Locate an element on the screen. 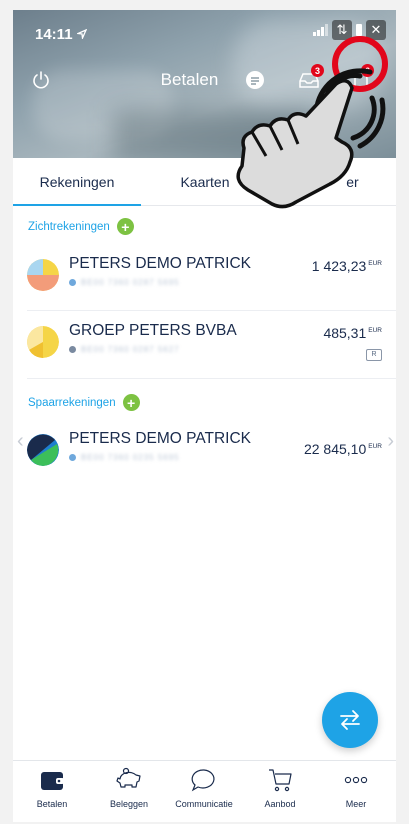 The height and width of the screenshot is (824, 409). close-overlay-icon: ✕ is located at coordinates (376, 30).